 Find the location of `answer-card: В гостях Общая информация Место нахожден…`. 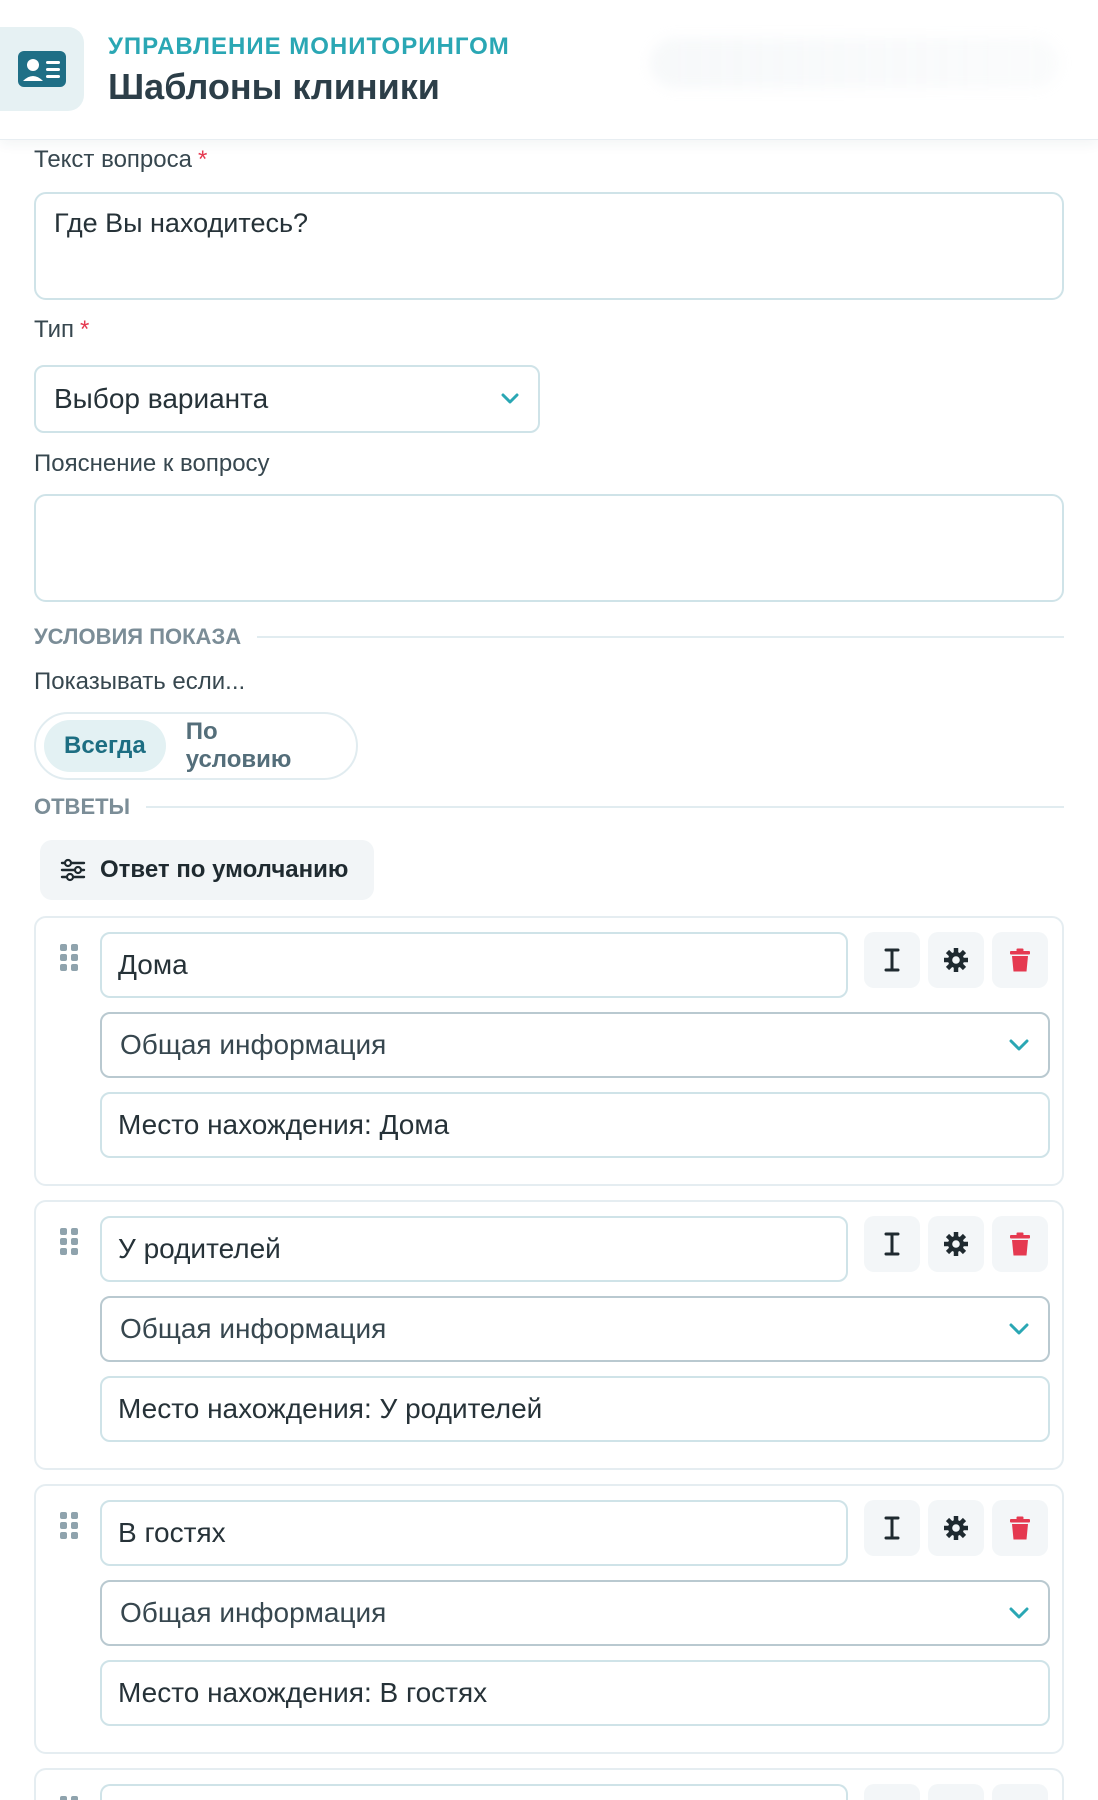

answer-card: В гостях Общая информация Место нахожден… is located at coordinates (549, 1619).